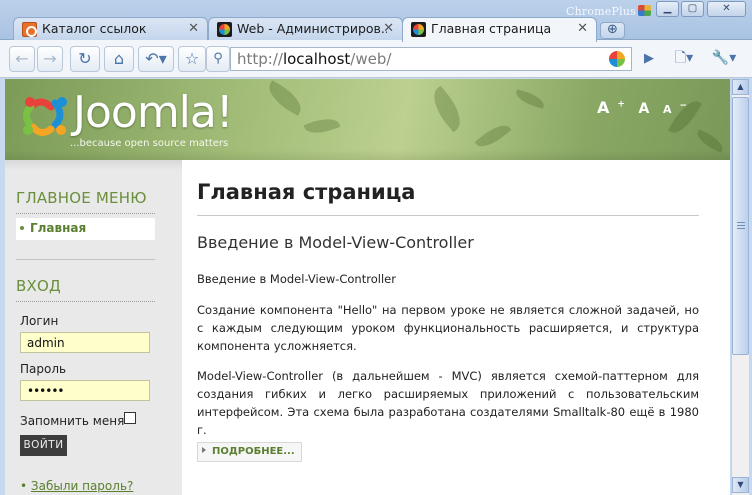 This screenshot has height=495, width=752. Describe the element at coordinates (448, 215) in the screenshot. I see `title-divider` at that location.